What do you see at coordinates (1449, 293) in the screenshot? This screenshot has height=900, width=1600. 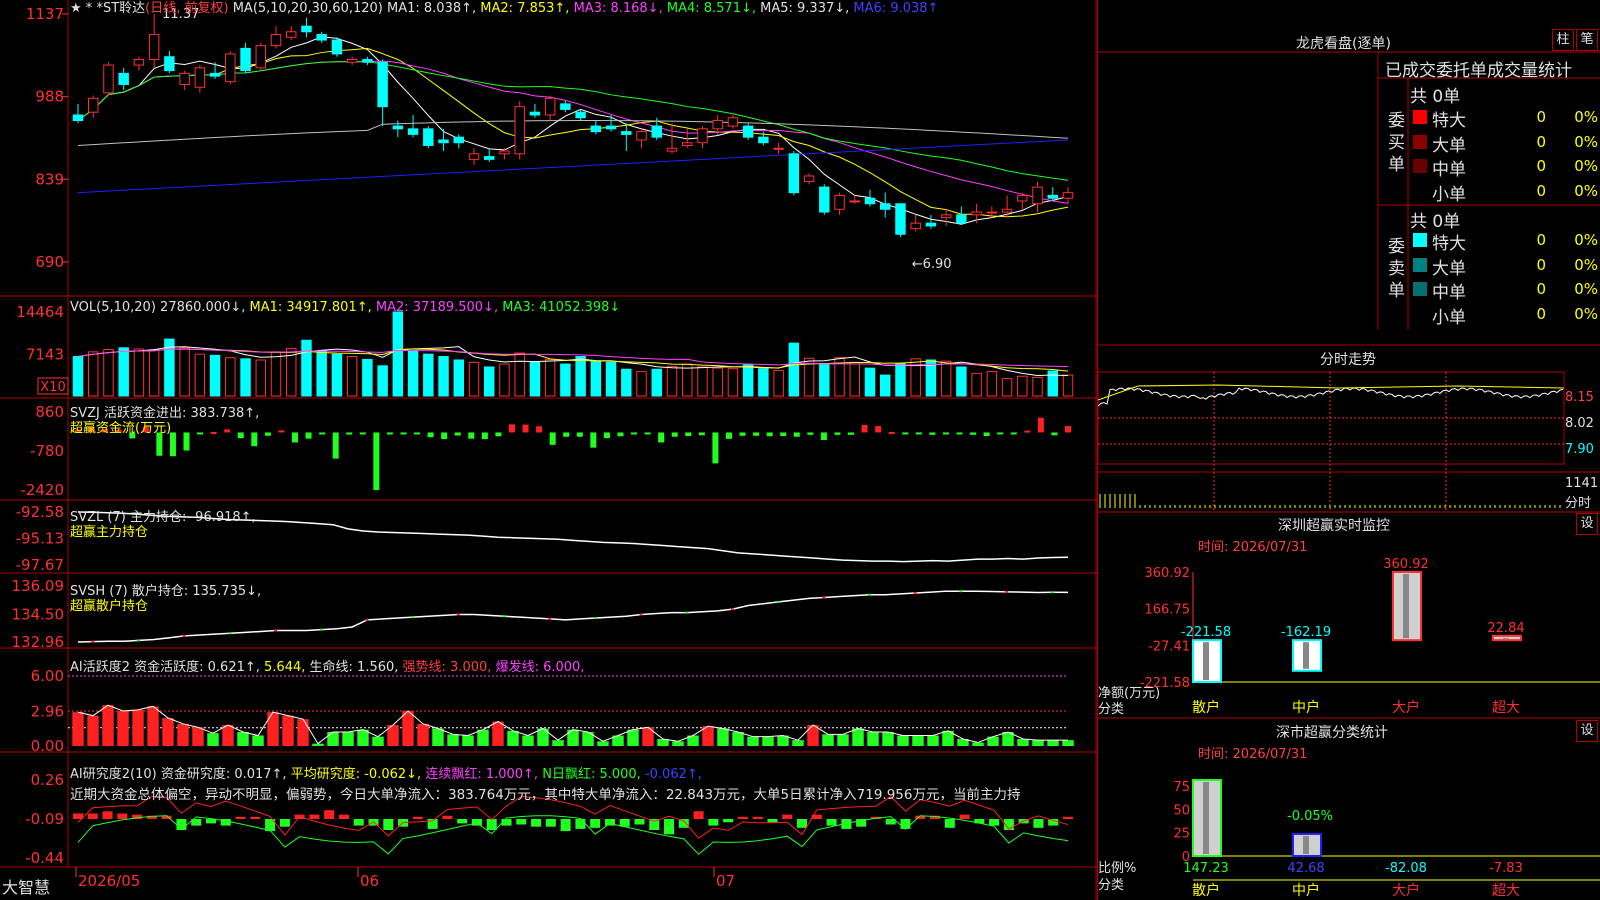 I see `sell-row-label-2: 中单` at bounding box center [1449, 293].